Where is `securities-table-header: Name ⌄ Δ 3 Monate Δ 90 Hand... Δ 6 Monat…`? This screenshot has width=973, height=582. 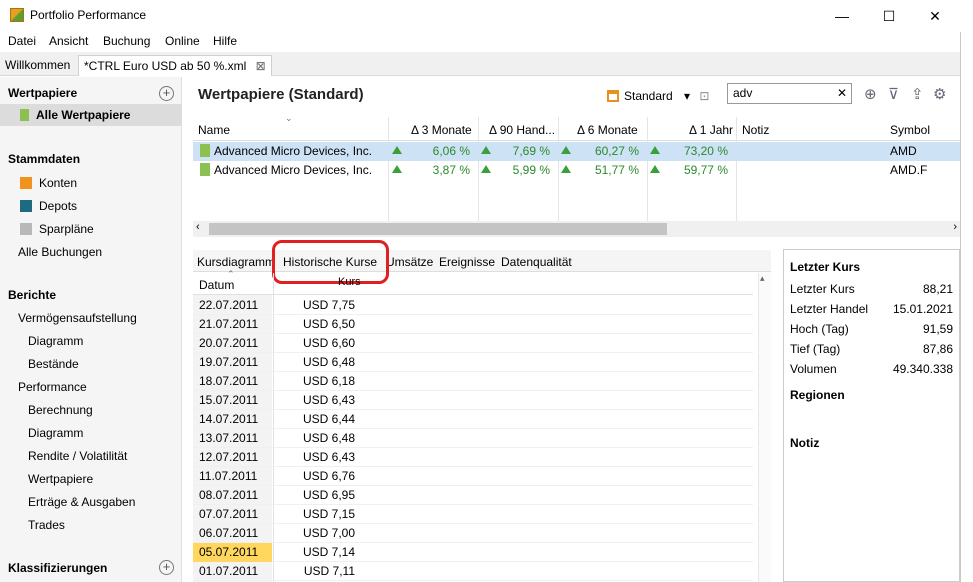
securities-table-header: Name ⌄ Δ 3 Monate Δ 90 Hand... Δ 6 Monat… is located at coordinates (576, 127).